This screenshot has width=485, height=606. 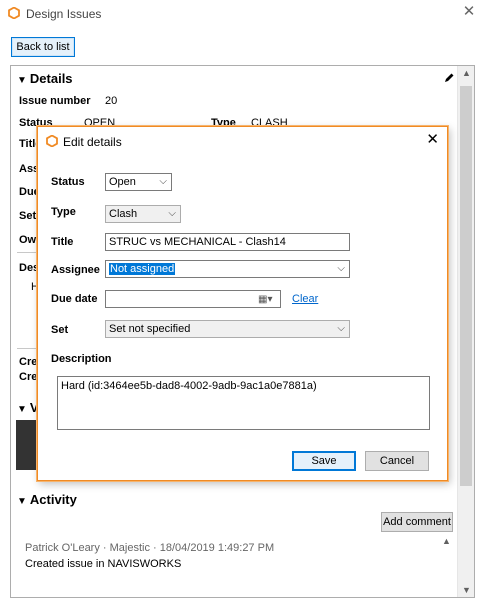 I want to click on status-selected: Open, so click(x=122, y=182).